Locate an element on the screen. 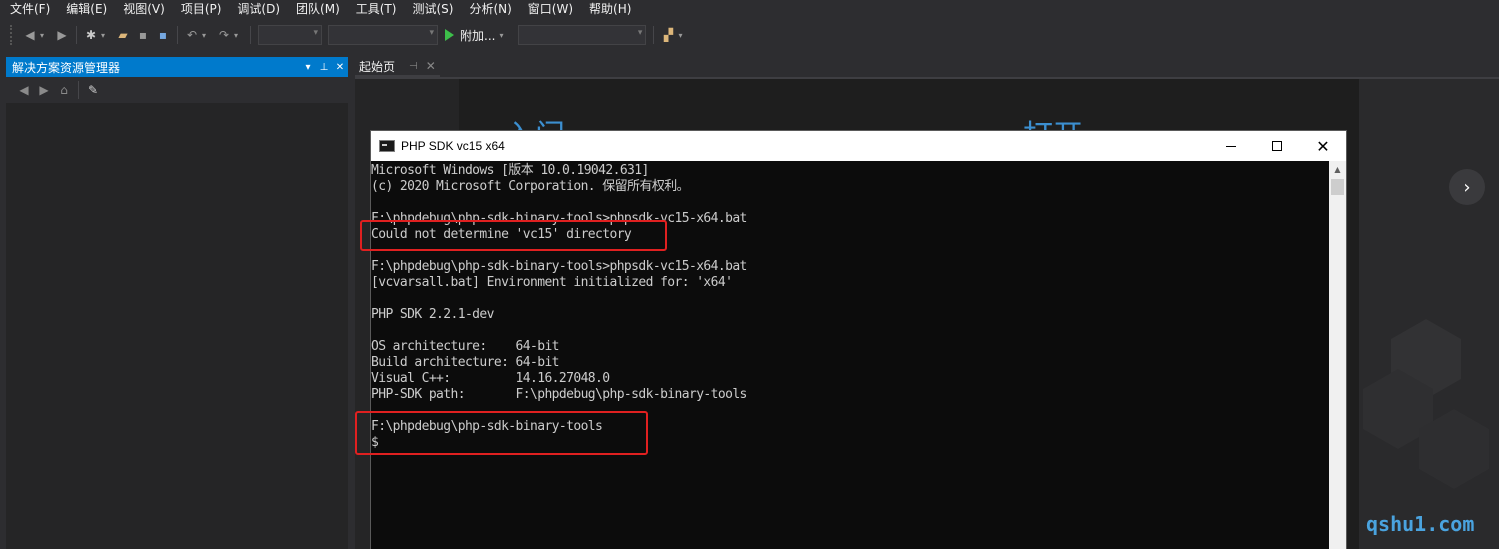 The image size is (1499, 549). find-icon: ▞ is located at coordinates (668, 35).